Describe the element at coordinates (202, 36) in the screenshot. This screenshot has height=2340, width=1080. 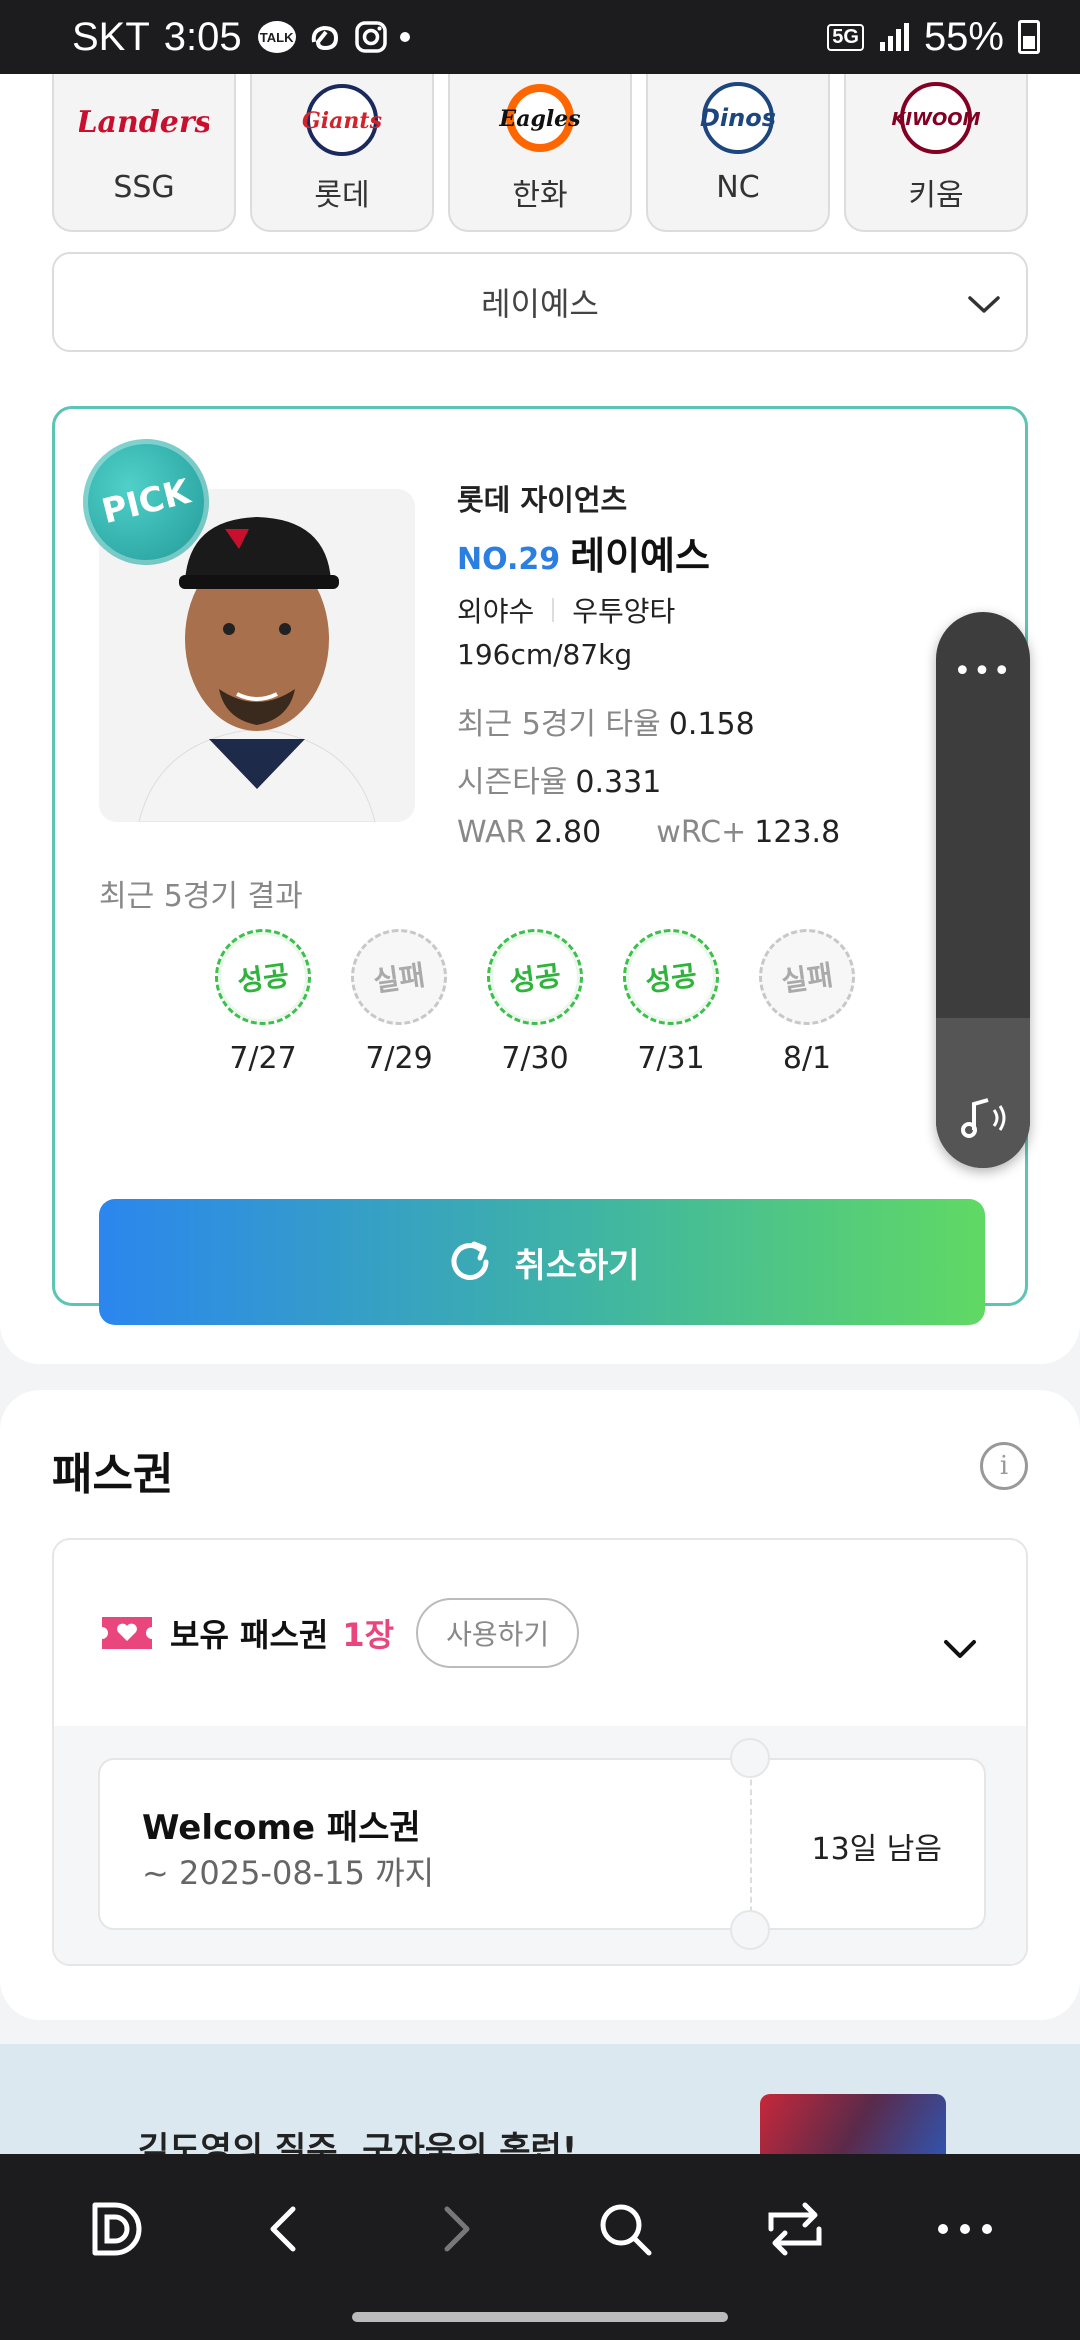
I see `clock: 3:05` at that location.